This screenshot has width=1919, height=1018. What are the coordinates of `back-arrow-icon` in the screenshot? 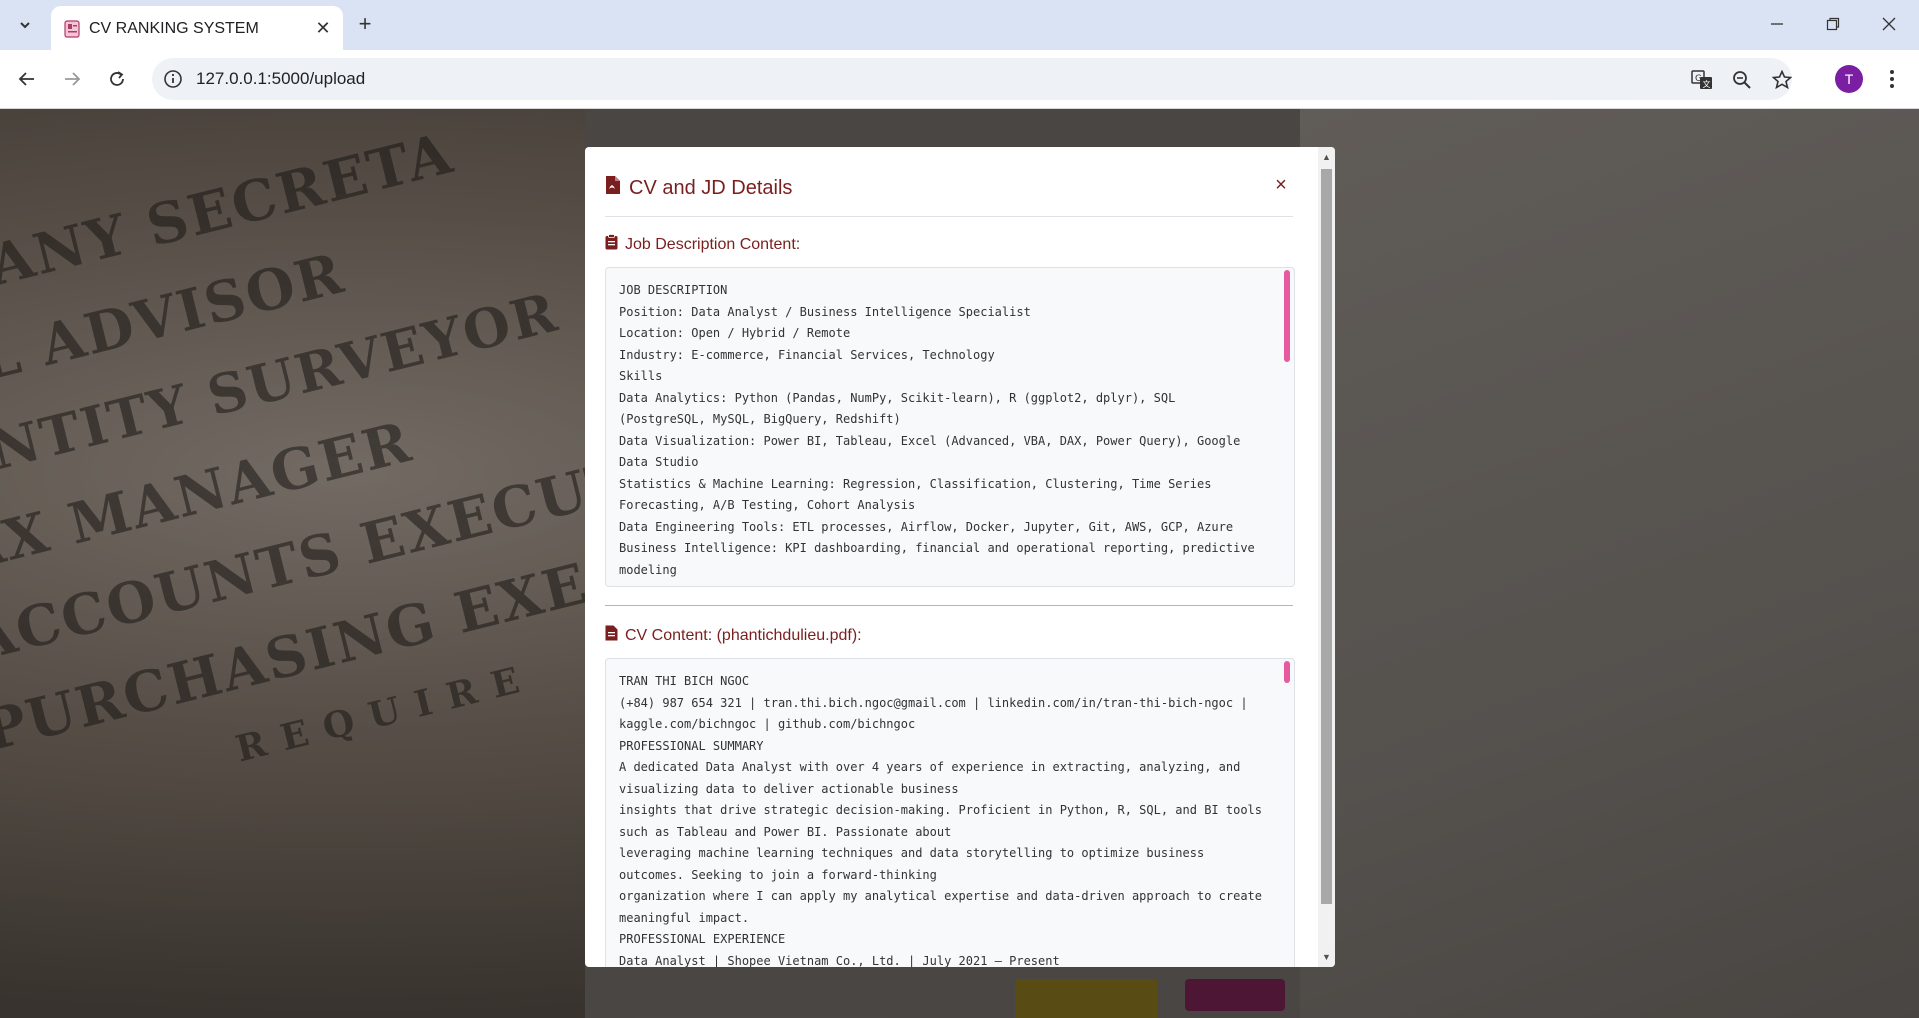 It's located at (27, 79).